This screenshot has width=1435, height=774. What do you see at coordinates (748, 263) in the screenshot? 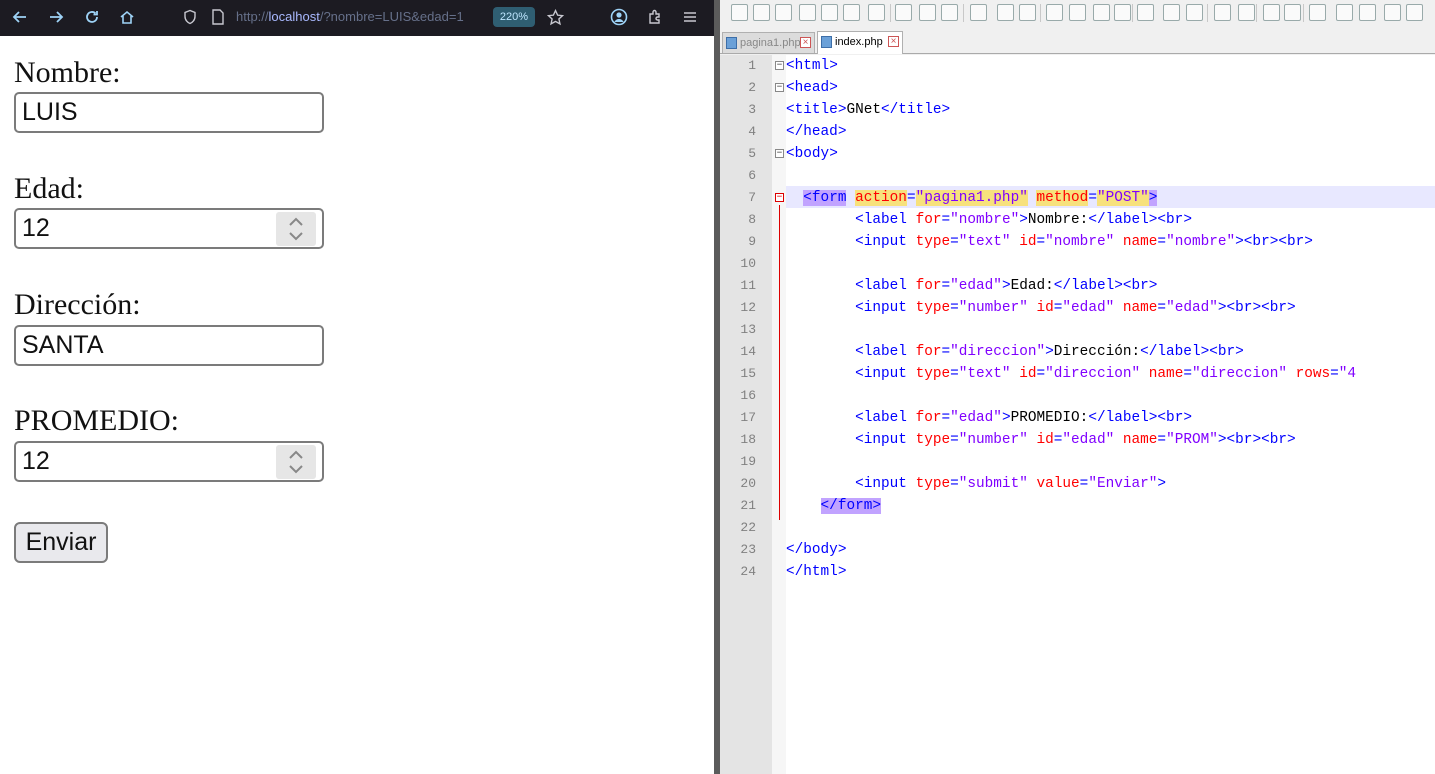
I see `line-number: 10` at bounding box center [748, 263].